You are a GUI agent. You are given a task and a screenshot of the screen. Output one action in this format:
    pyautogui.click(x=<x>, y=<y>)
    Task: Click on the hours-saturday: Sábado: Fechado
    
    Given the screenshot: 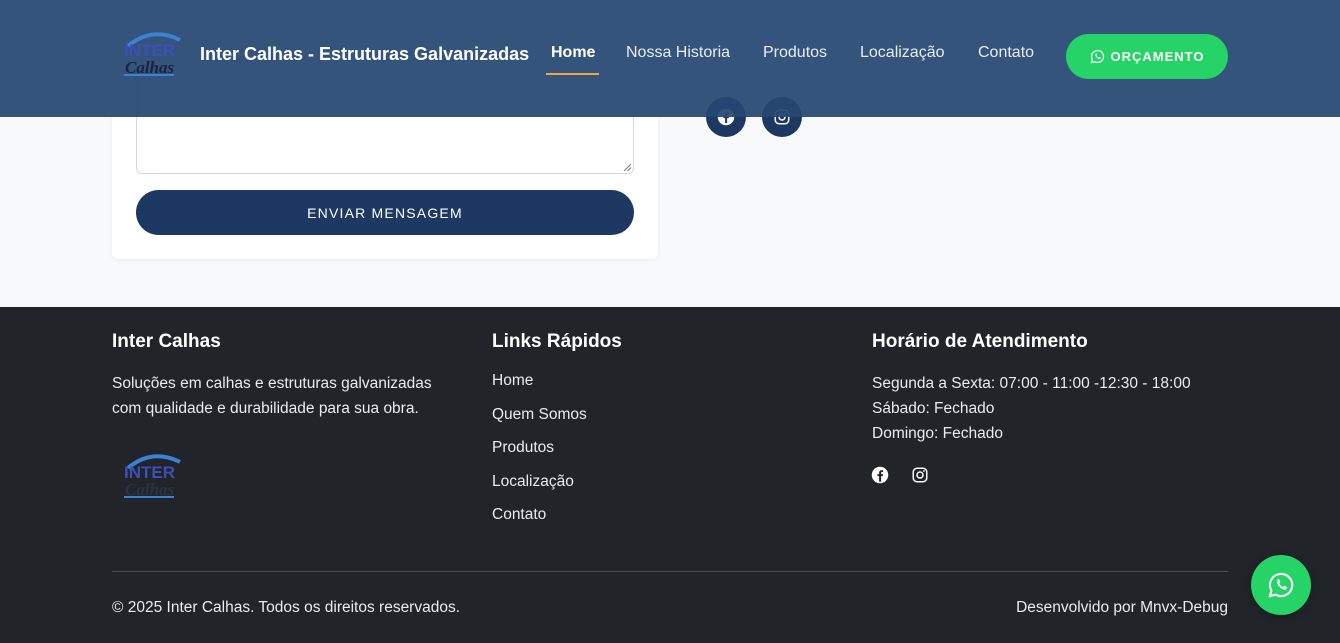 What is the action you would take?
    pyautogui.click(x=933, y=408)
    